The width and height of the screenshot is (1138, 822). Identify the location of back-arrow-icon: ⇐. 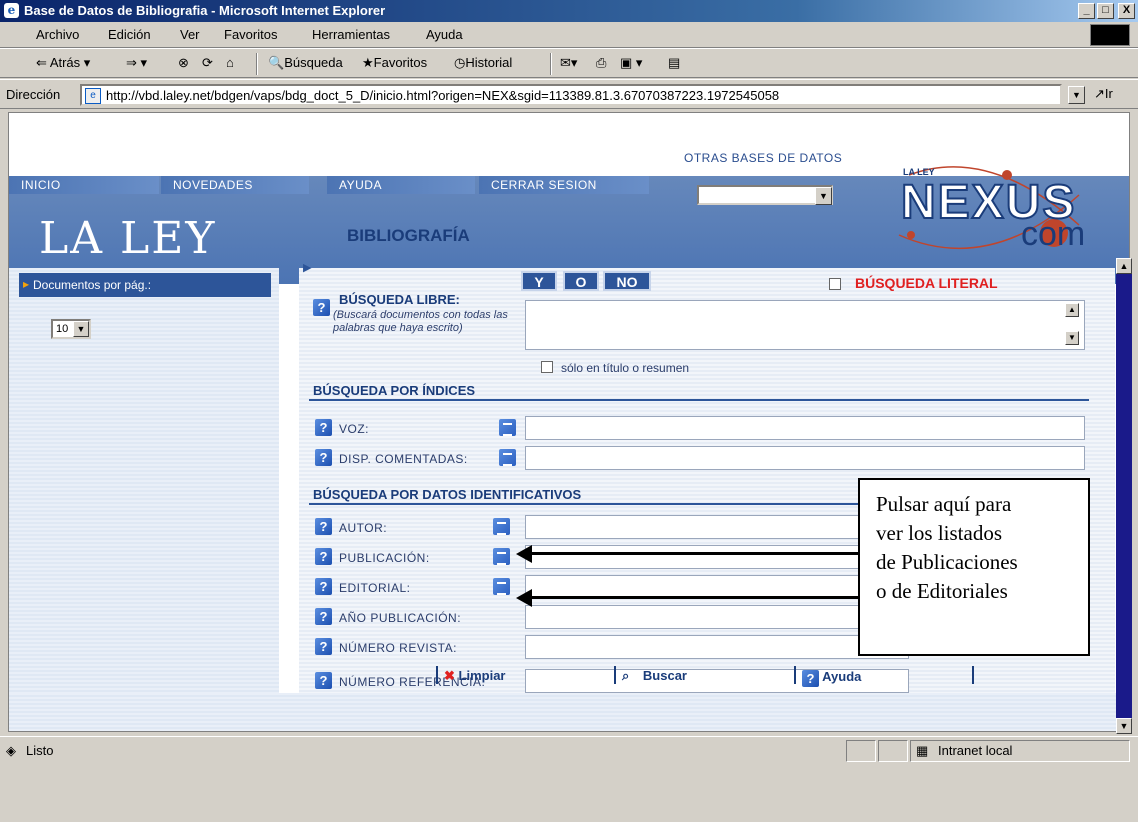
(41, 62).